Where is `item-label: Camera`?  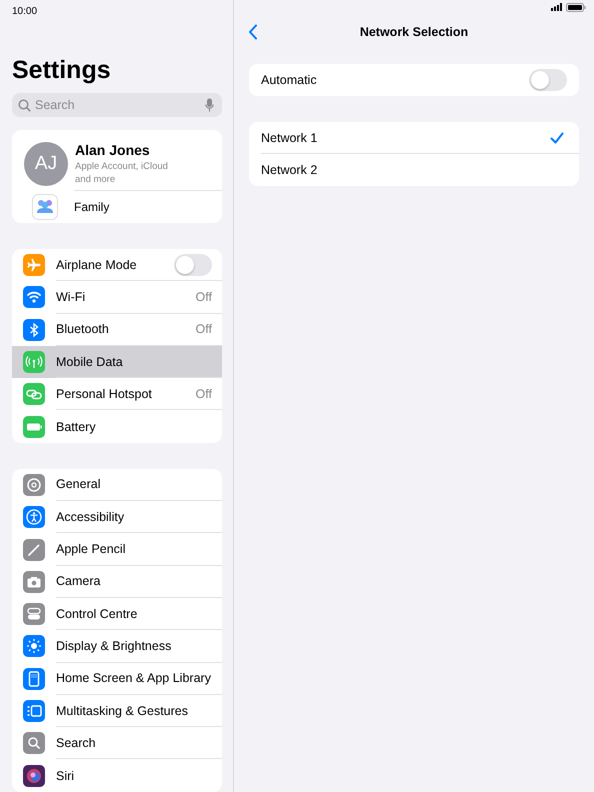 item-label: Camera is located at coordinates (78, 581).